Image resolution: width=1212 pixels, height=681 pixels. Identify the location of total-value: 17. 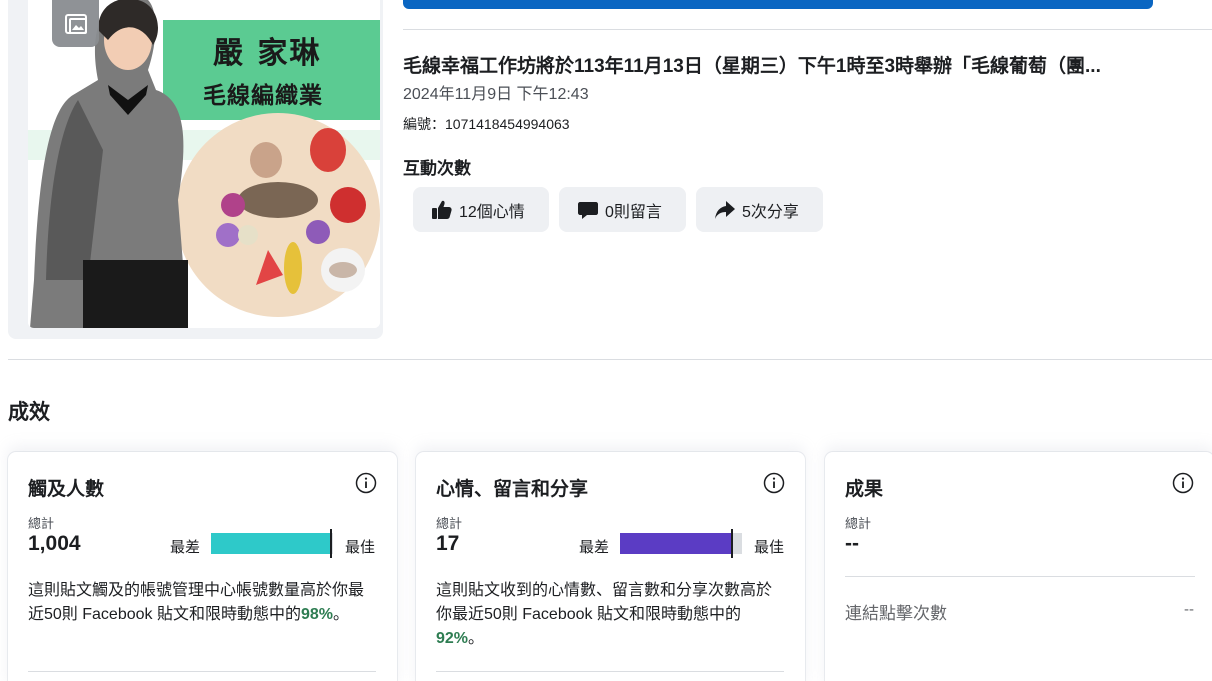
(448, 543).